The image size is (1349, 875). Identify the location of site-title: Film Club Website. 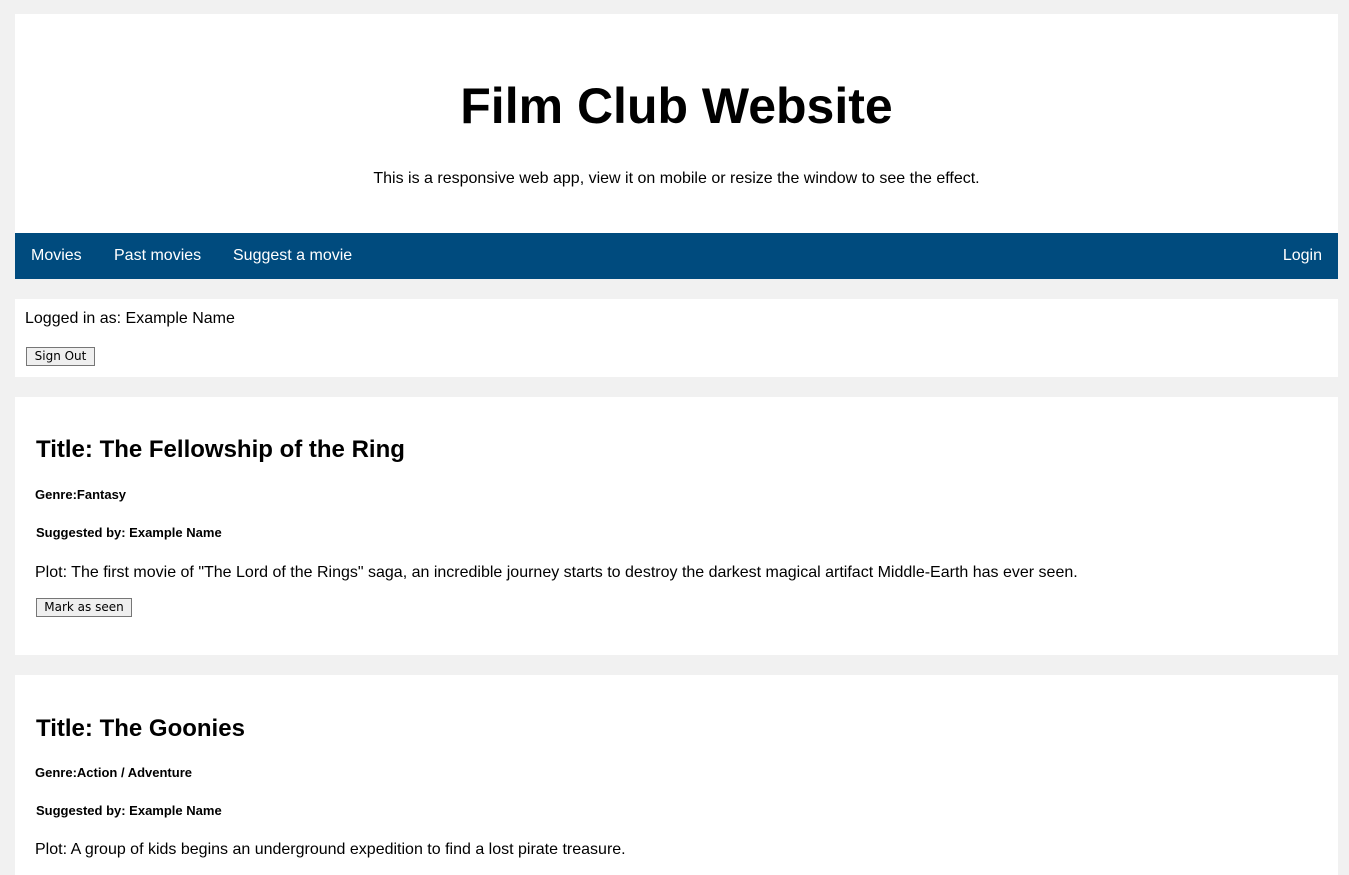
(676, 106).